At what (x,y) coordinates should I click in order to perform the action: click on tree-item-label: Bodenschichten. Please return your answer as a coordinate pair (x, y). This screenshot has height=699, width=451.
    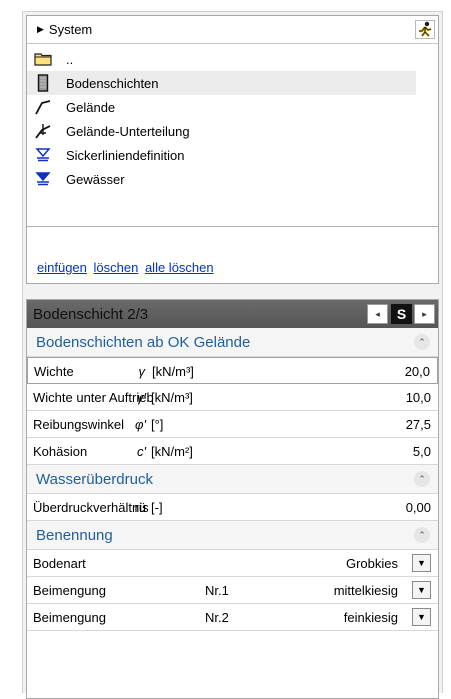
    Looking at the image, I should click on (112, 83).